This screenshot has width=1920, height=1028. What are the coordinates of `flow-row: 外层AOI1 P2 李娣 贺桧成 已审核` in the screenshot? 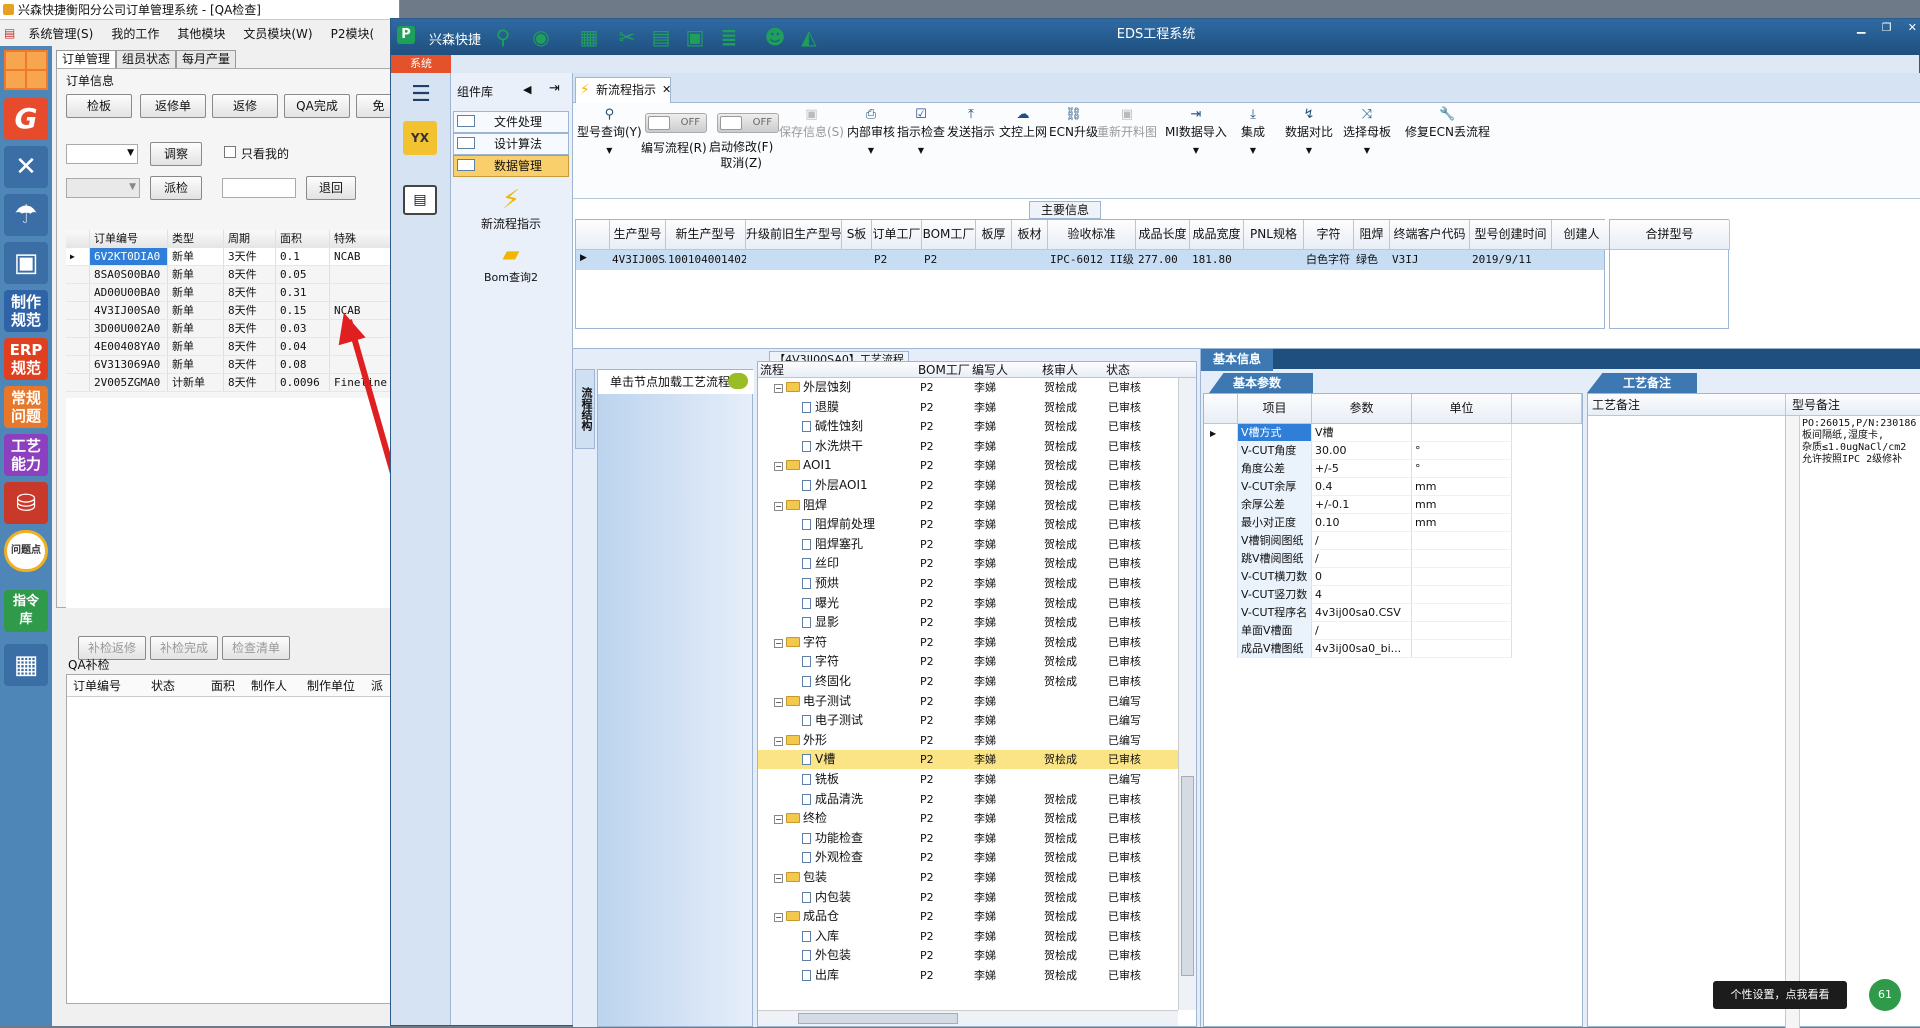 It's located at (968, 485).